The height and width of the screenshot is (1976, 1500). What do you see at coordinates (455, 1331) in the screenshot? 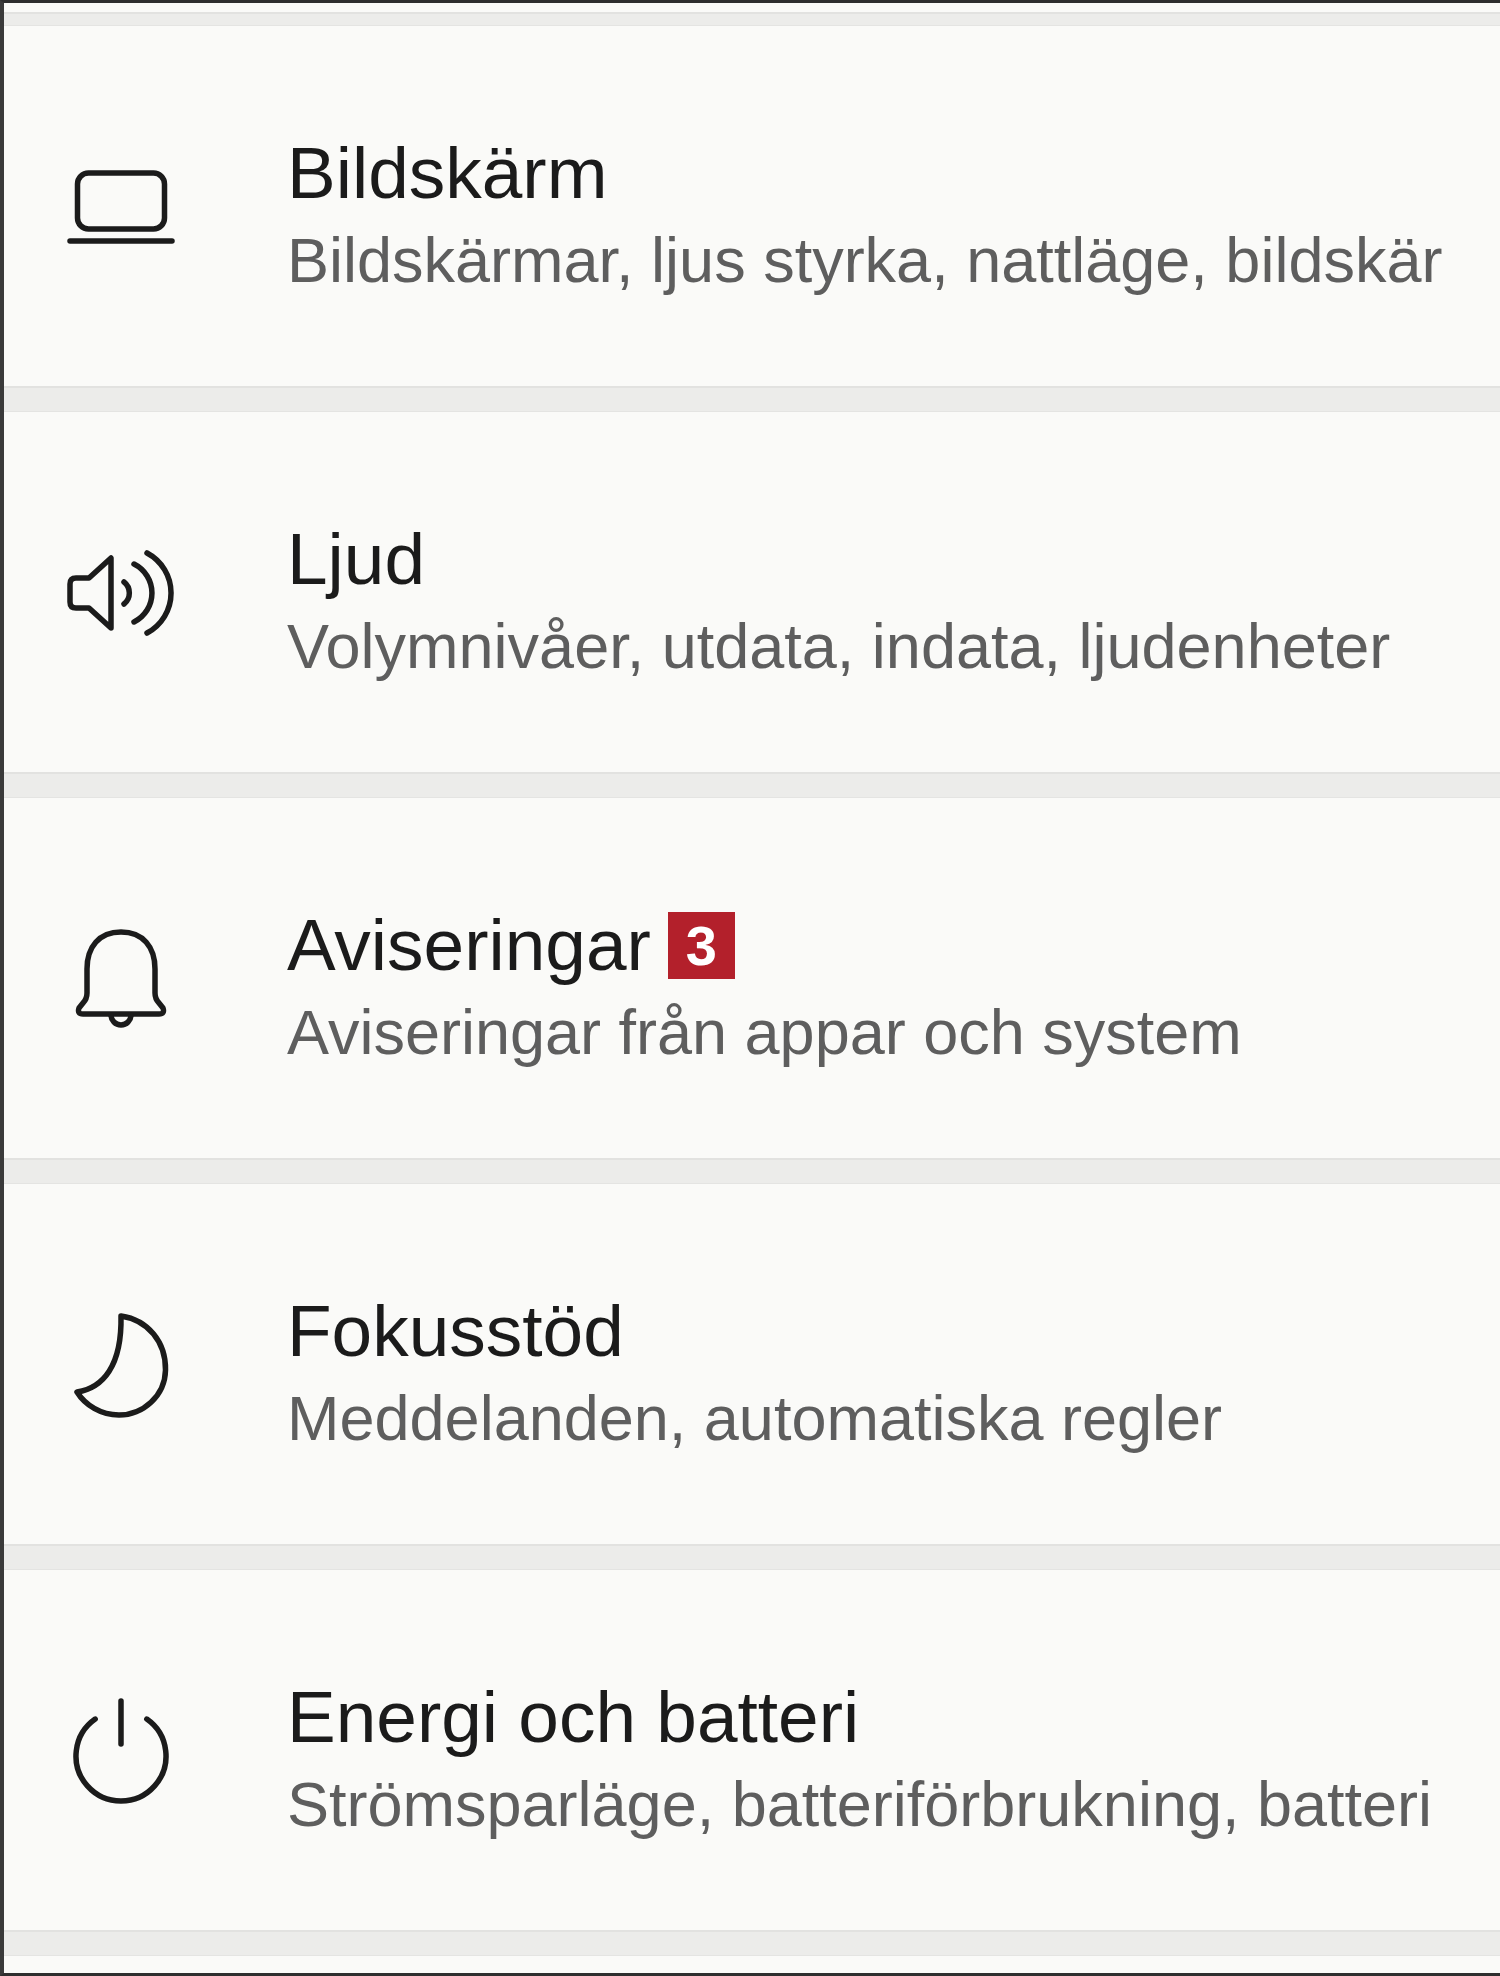
I see `item-title: Fokusstöd` at bounding box center [455, 1331].